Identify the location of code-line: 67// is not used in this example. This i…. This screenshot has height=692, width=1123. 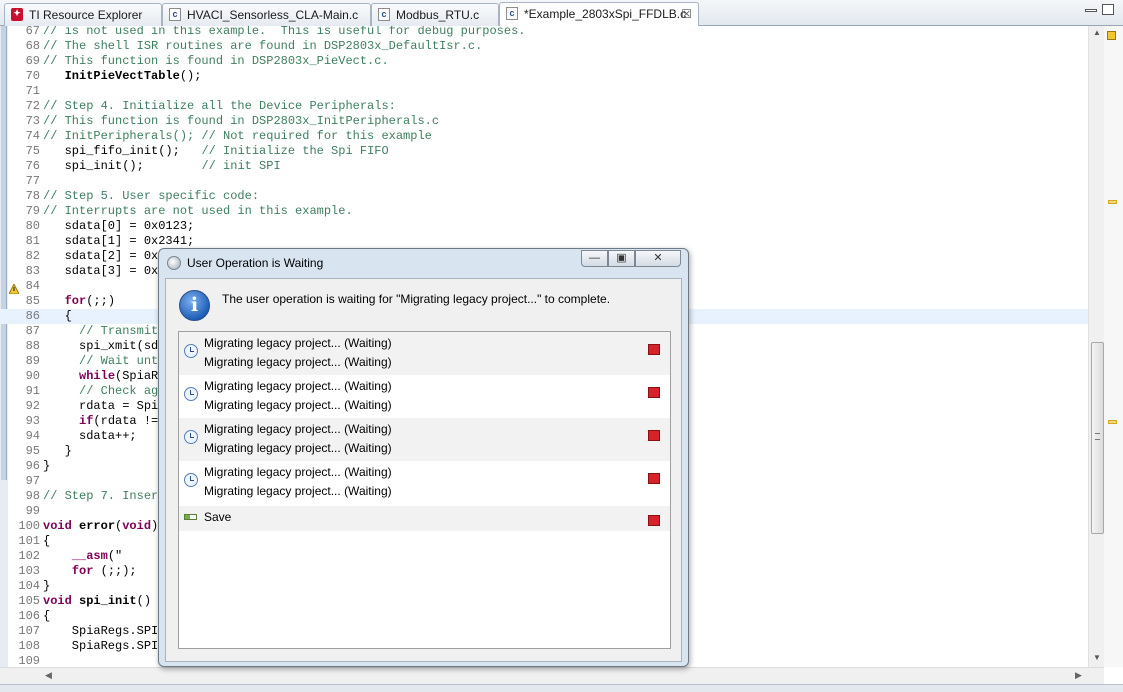
(552, 32).